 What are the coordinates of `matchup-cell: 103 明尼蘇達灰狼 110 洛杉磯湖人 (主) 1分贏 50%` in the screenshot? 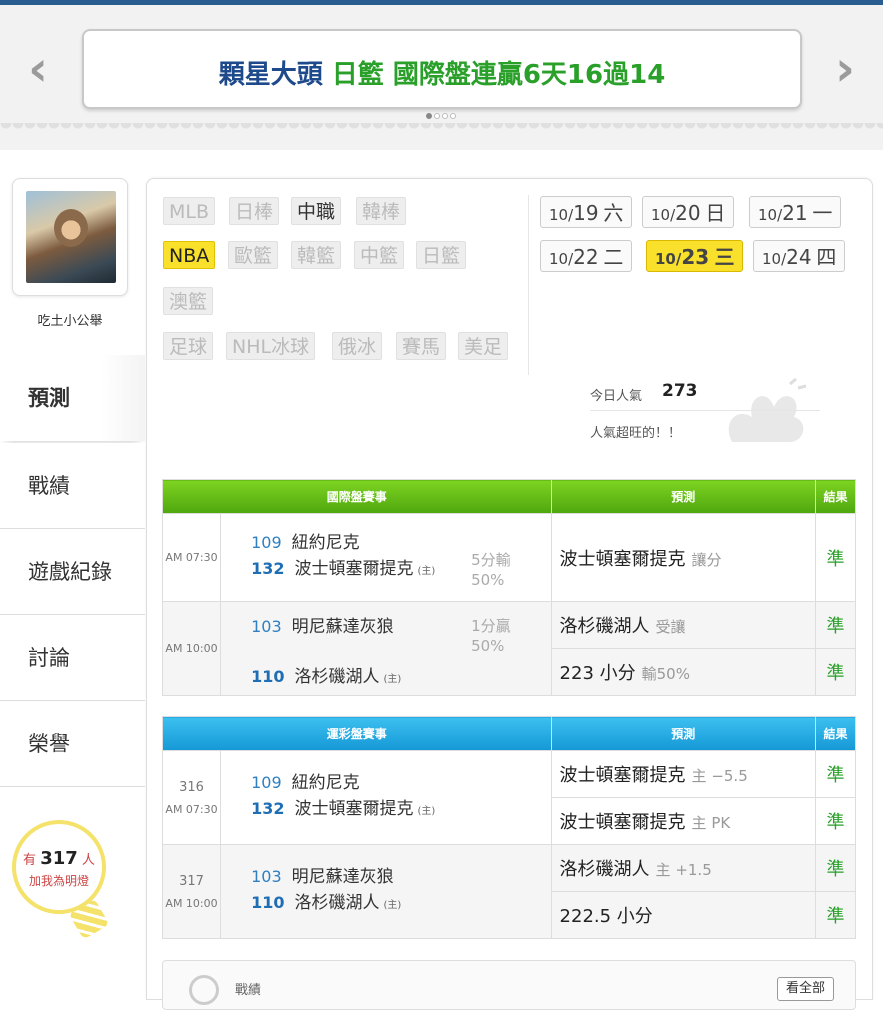 It's located at (386, 648).